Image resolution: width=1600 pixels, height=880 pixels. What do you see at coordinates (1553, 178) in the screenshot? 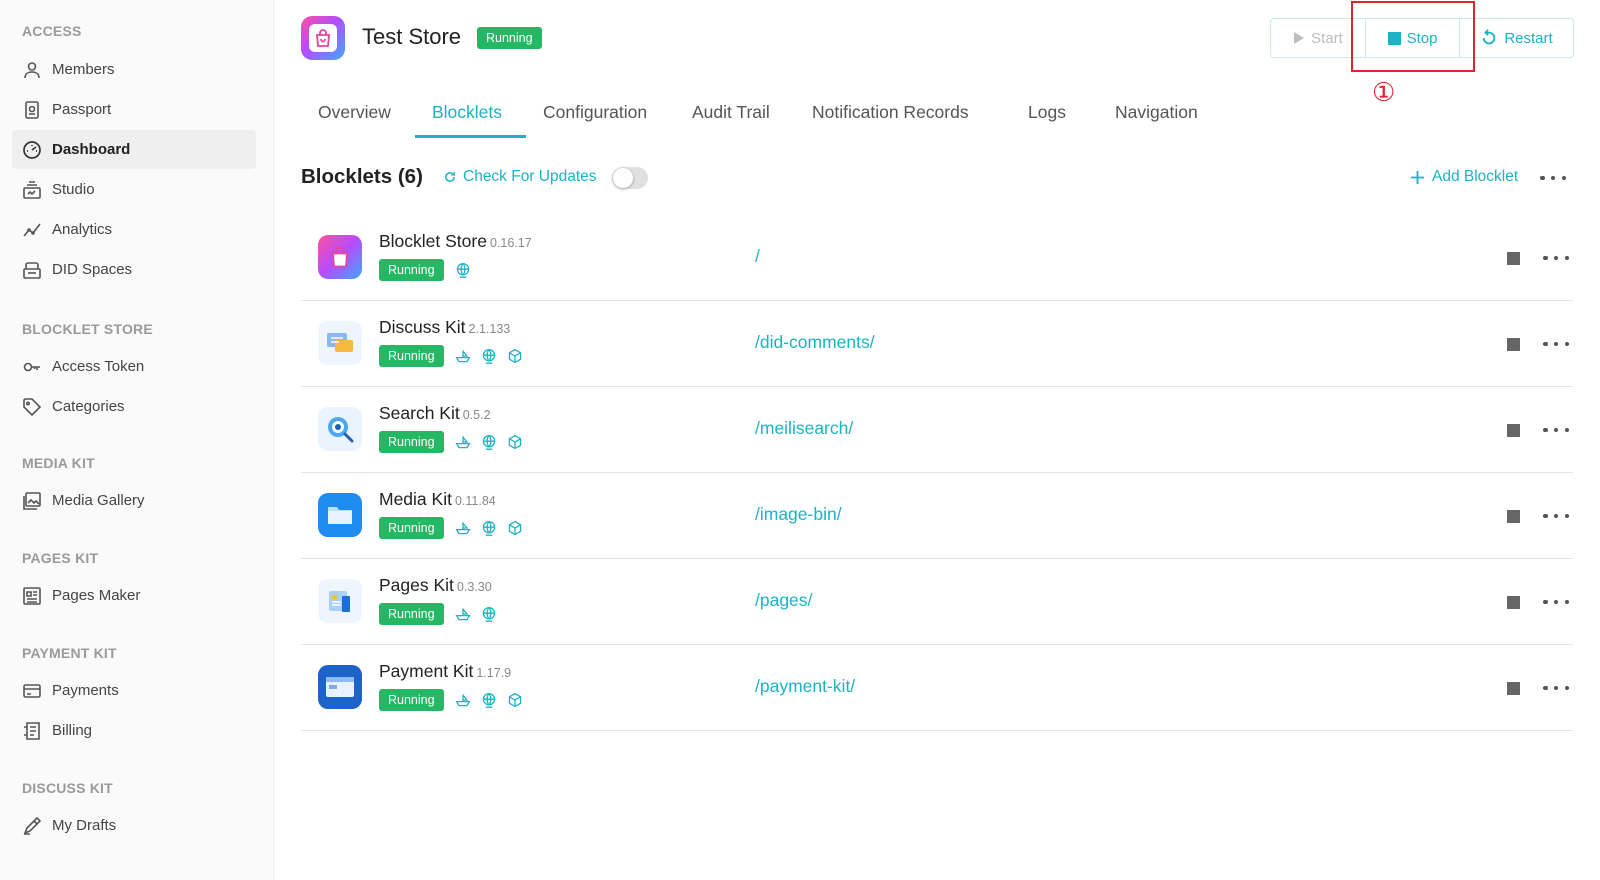
I see `section-more-icon` at bounding box center [1553, 178].